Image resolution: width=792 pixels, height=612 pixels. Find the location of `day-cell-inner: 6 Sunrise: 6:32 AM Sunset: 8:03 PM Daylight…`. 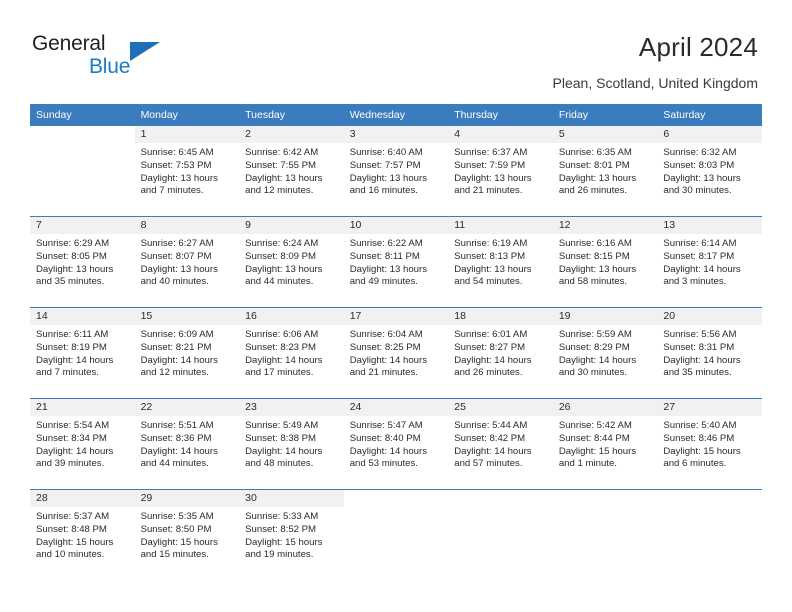

day-cell-inner: 6 Sunrise: 6:32 AM Sunset: 8:03 PM Daylight… is located at coordinates (709, 171).